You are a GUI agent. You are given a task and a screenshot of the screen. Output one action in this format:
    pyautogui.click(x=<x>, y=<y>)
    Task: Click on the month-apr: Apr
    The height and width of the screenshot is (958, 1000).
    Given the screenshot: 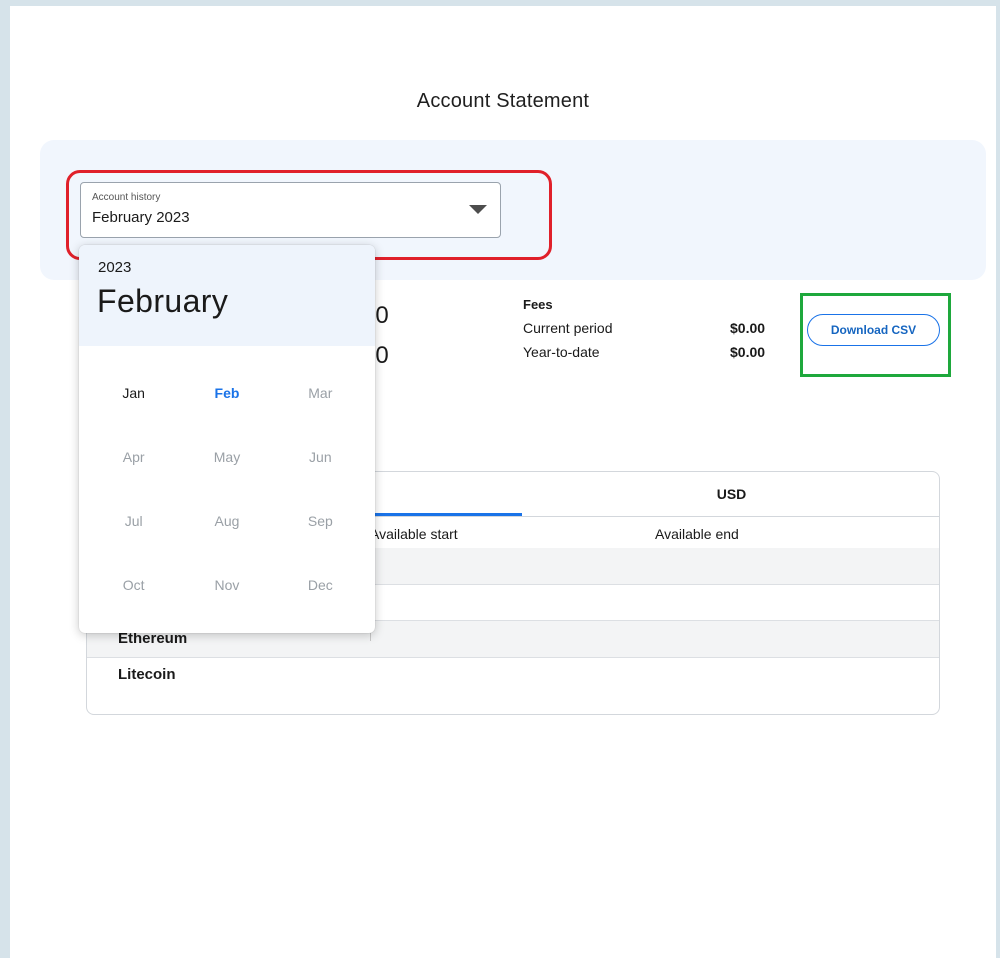 What is the action you would take?
    pyautogui.click(x=133, y=457)
    